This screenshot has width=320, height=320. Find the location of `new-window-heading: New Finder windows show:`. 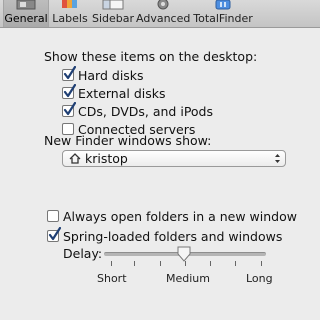

new-window-heading: New Finder windows show: is located at coordinates (128, 140).